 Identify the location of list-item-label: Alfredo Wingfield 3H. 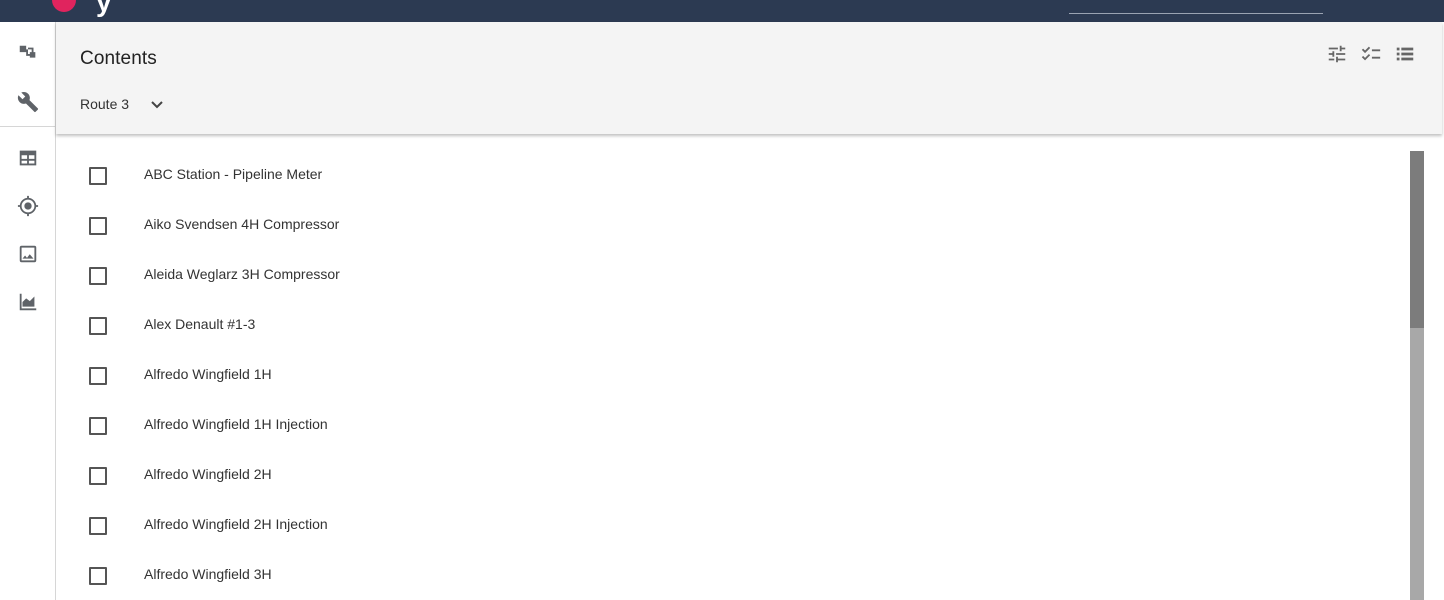
(208, 574).